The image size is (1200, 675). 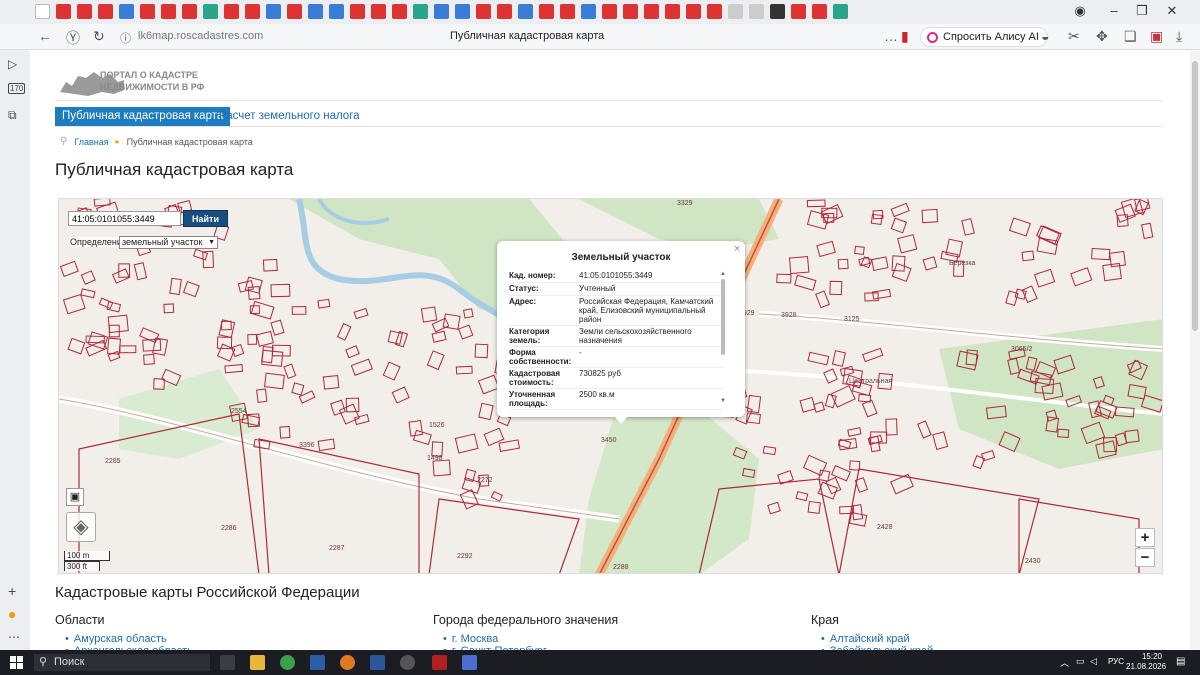 I want to click on tools-icon: ✂, so click(x=1074, y=36).